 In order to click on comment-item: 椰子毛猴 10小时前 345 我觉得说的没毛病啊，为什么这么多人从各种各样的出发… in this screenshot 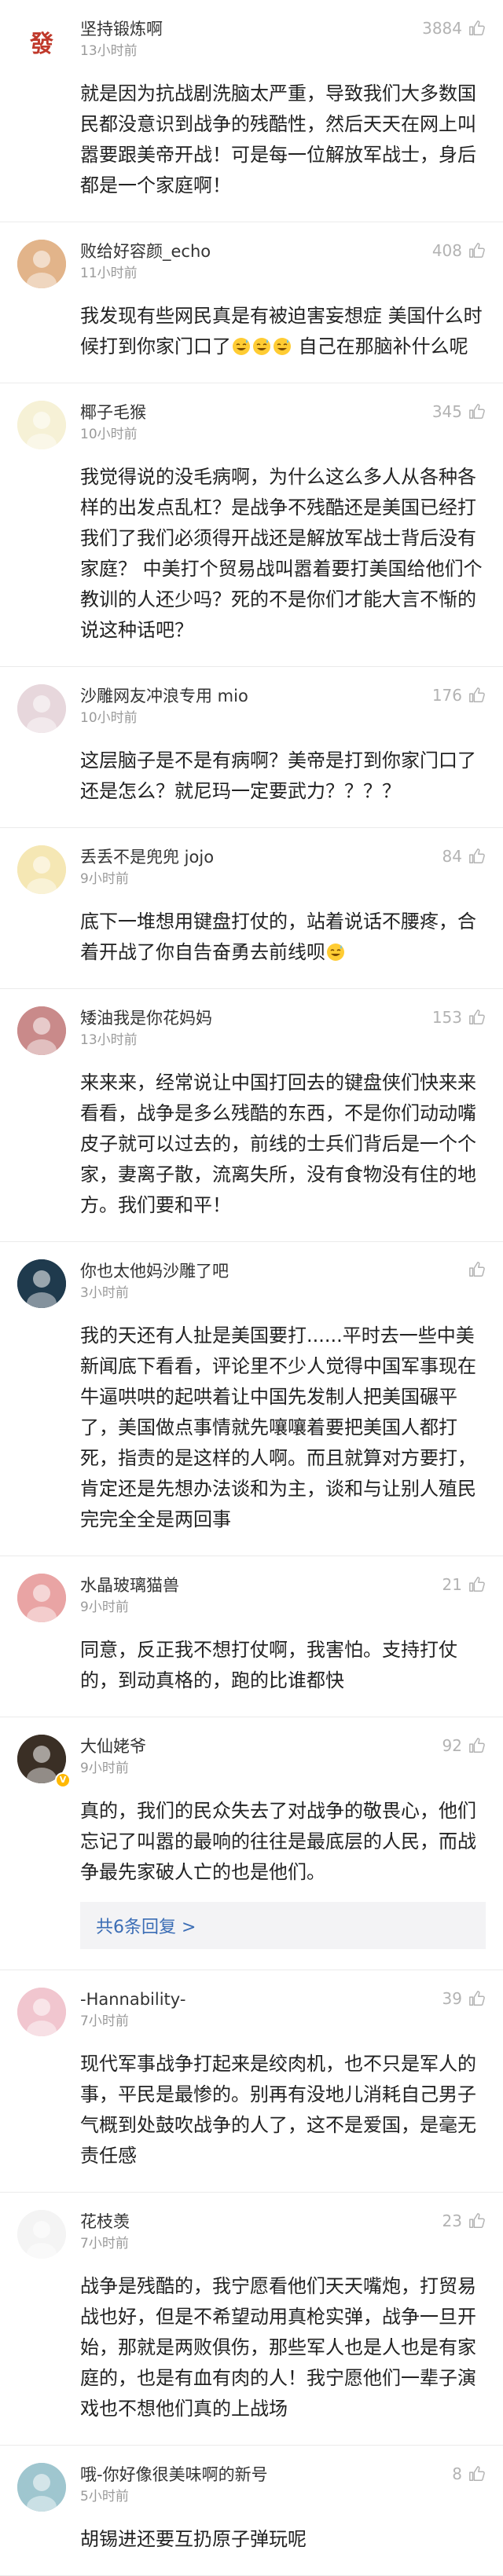, I will do `click(251, 525)`.